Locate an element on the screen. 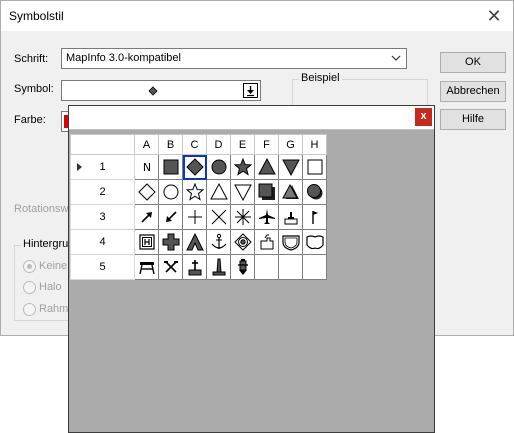  filled-square-icon is located at coordinates (170, 167).